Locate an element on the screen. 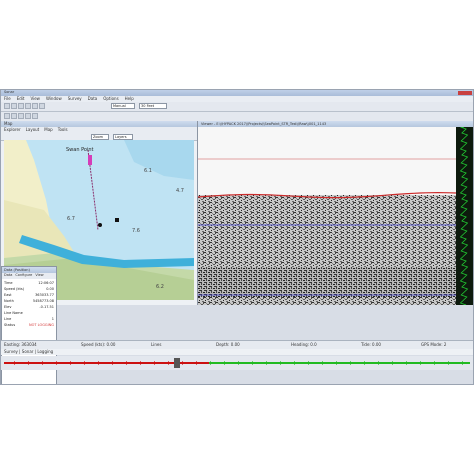  status-badge: NOT LOGGING is located at coordinates (41, 325).